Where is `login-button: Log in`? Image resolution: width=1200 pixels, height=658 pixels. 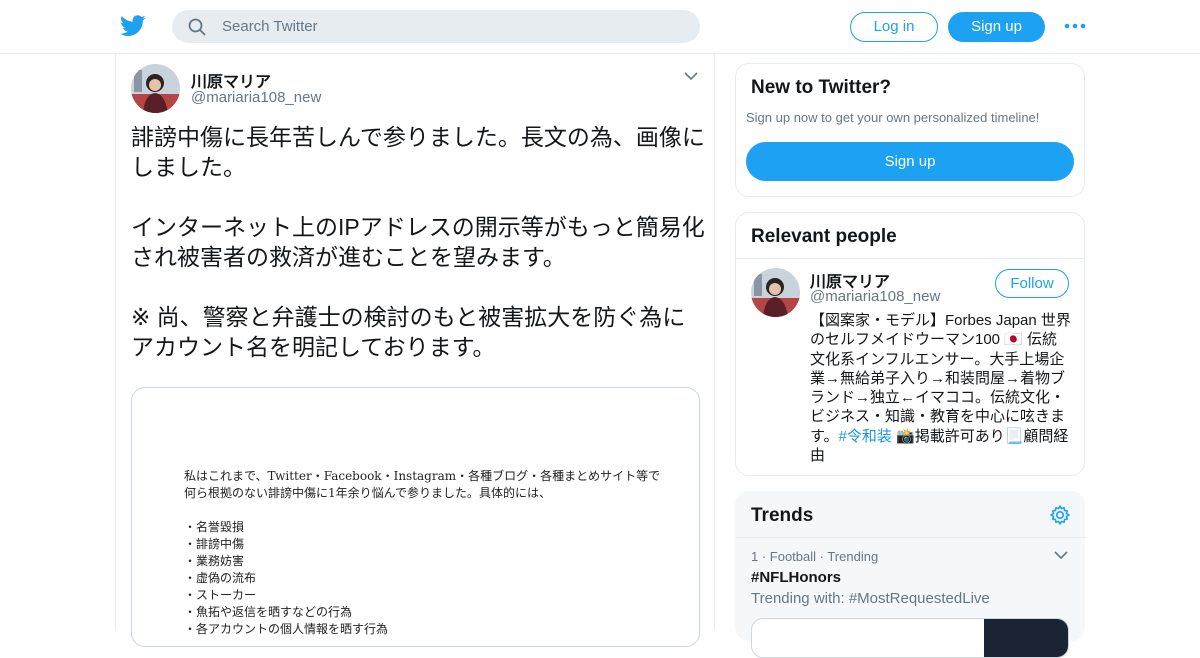 login-button: Log in is located at coordinates (894, 27).